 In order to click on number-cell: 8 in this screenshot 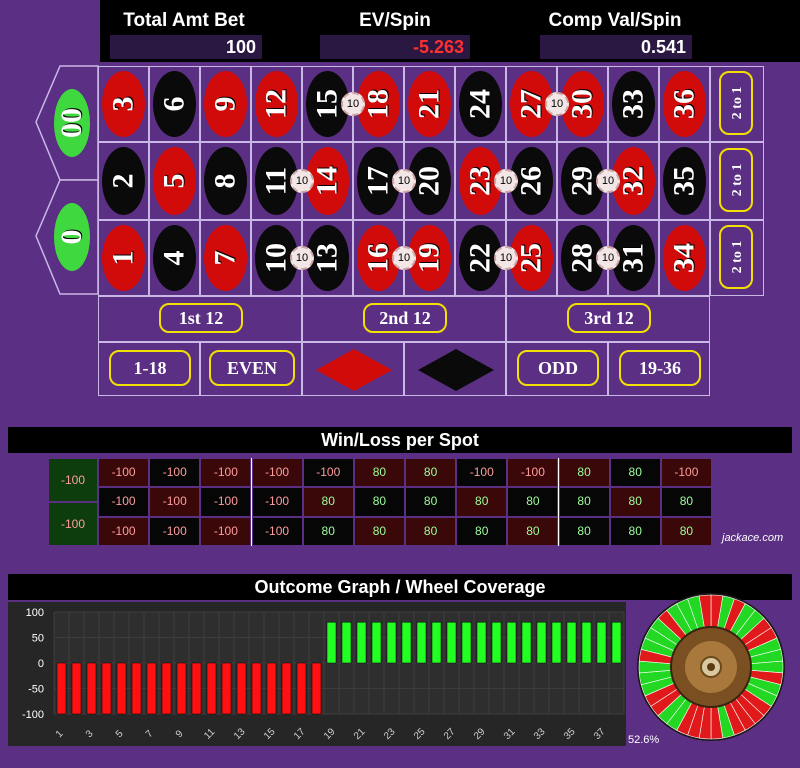, I will do `click(225, 181)`.